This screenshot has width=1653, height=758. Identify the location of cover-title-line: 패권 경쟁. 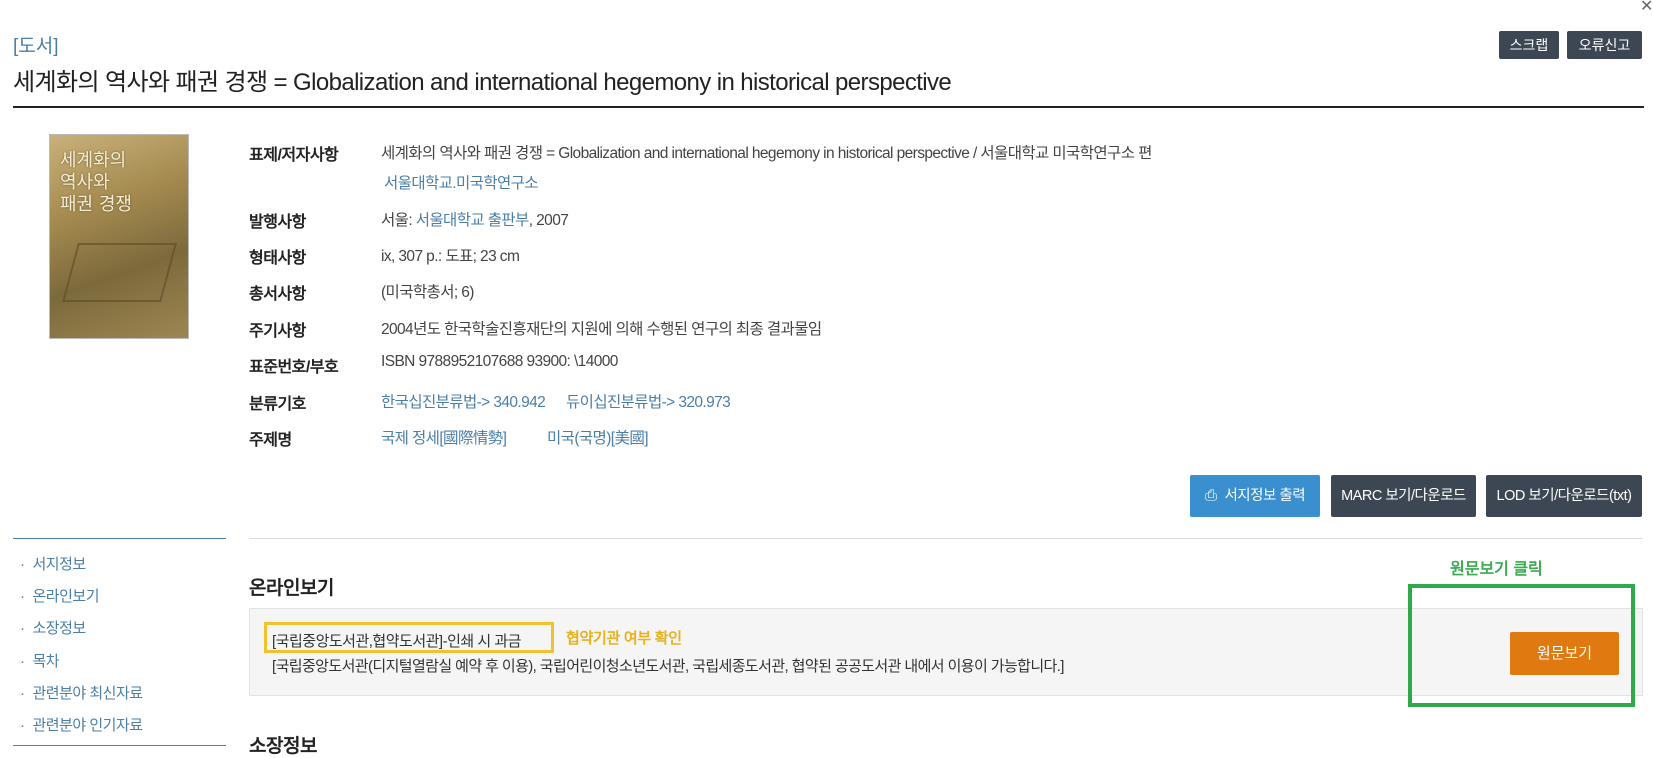
(96, 204).